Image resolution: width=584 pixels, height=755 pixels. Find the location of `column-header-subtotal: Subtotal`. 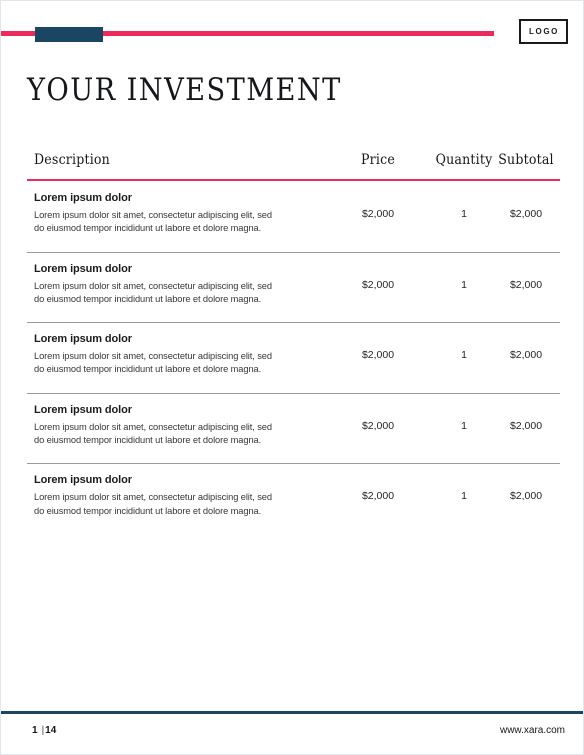

column-header-subtotal: Subtotal is located at coordinates (526, 160).